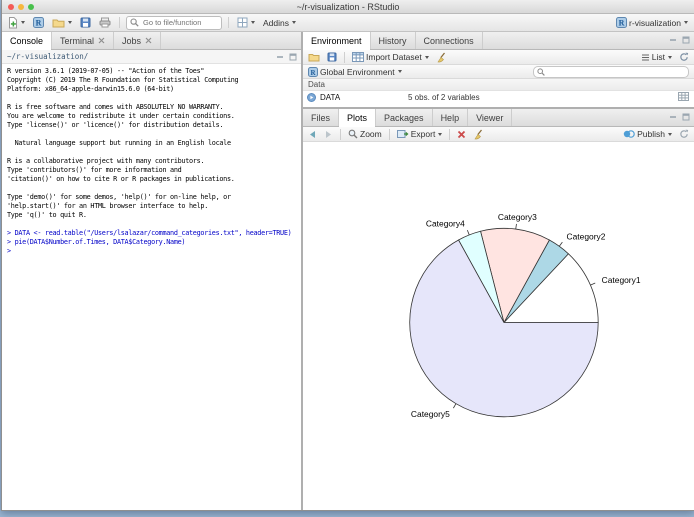 This screenshot has width=694, height=517. I want to click on import-dataset-button: Import Dataset, so click(390, 57).